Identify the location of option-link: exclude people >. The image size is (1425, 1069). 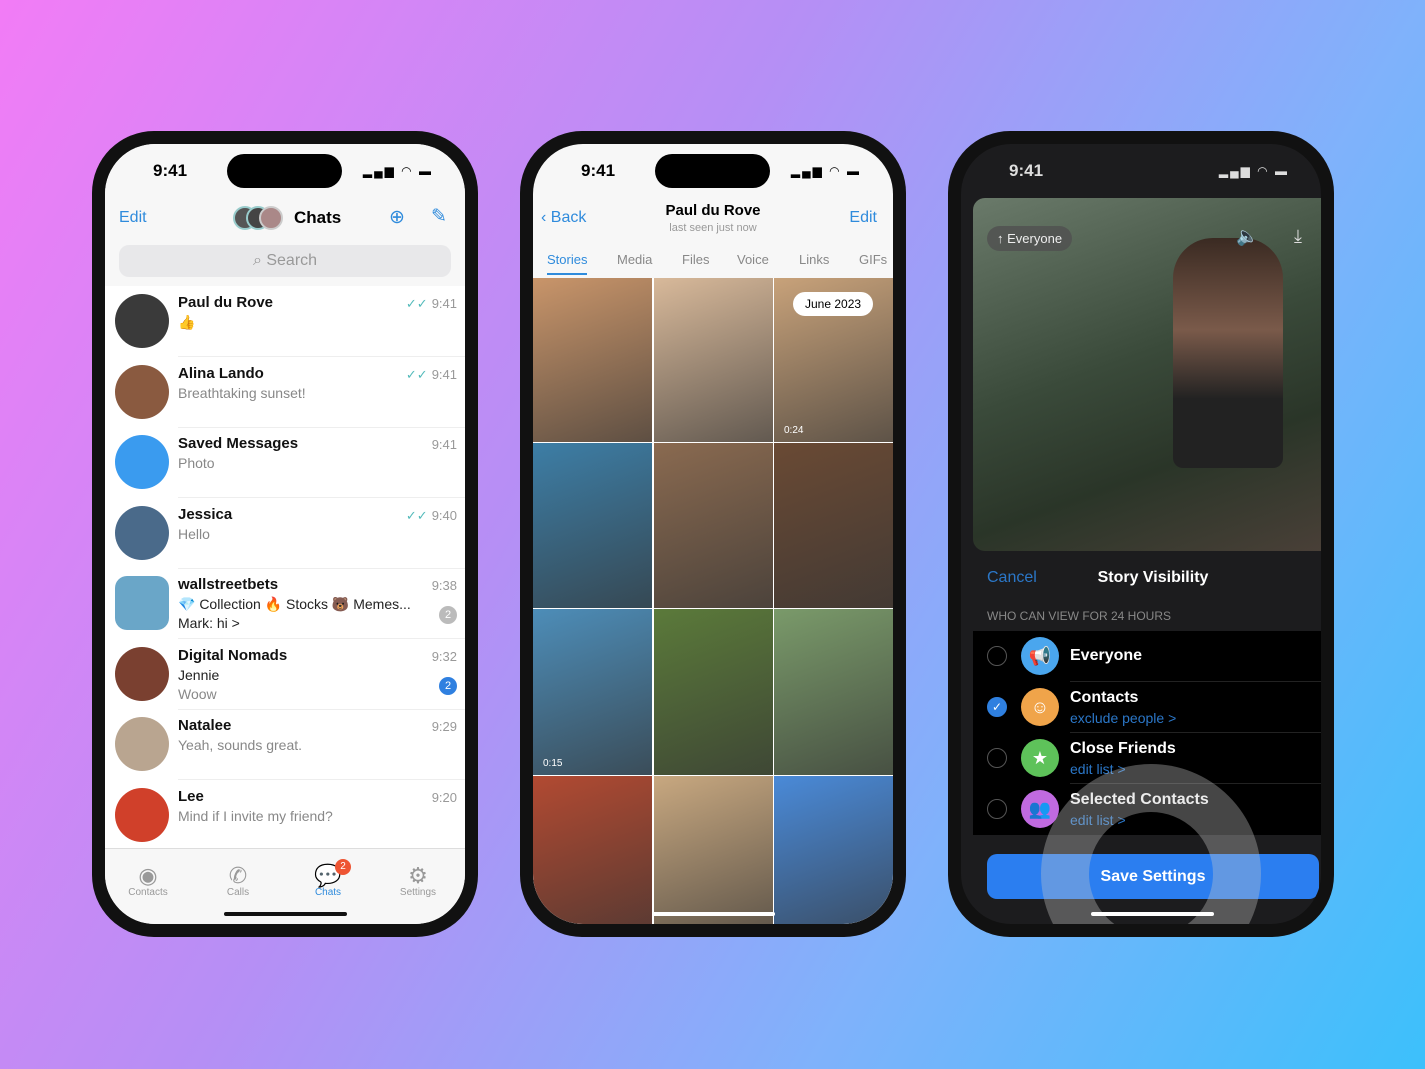
(1123, 718).